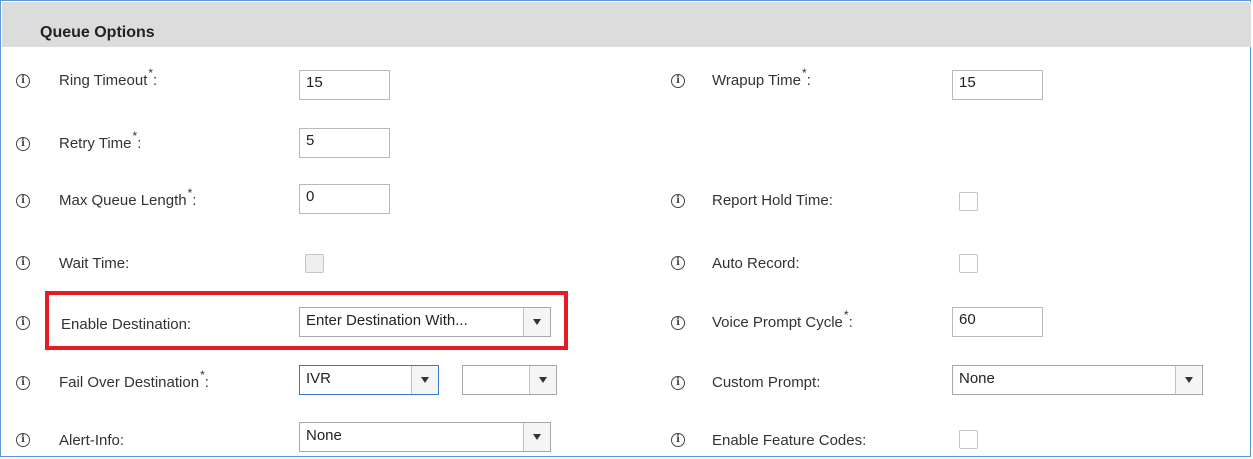 The width and height of the screenshot is (1253, 459). I want to click on alert-info-select: None, so click(425, 437).